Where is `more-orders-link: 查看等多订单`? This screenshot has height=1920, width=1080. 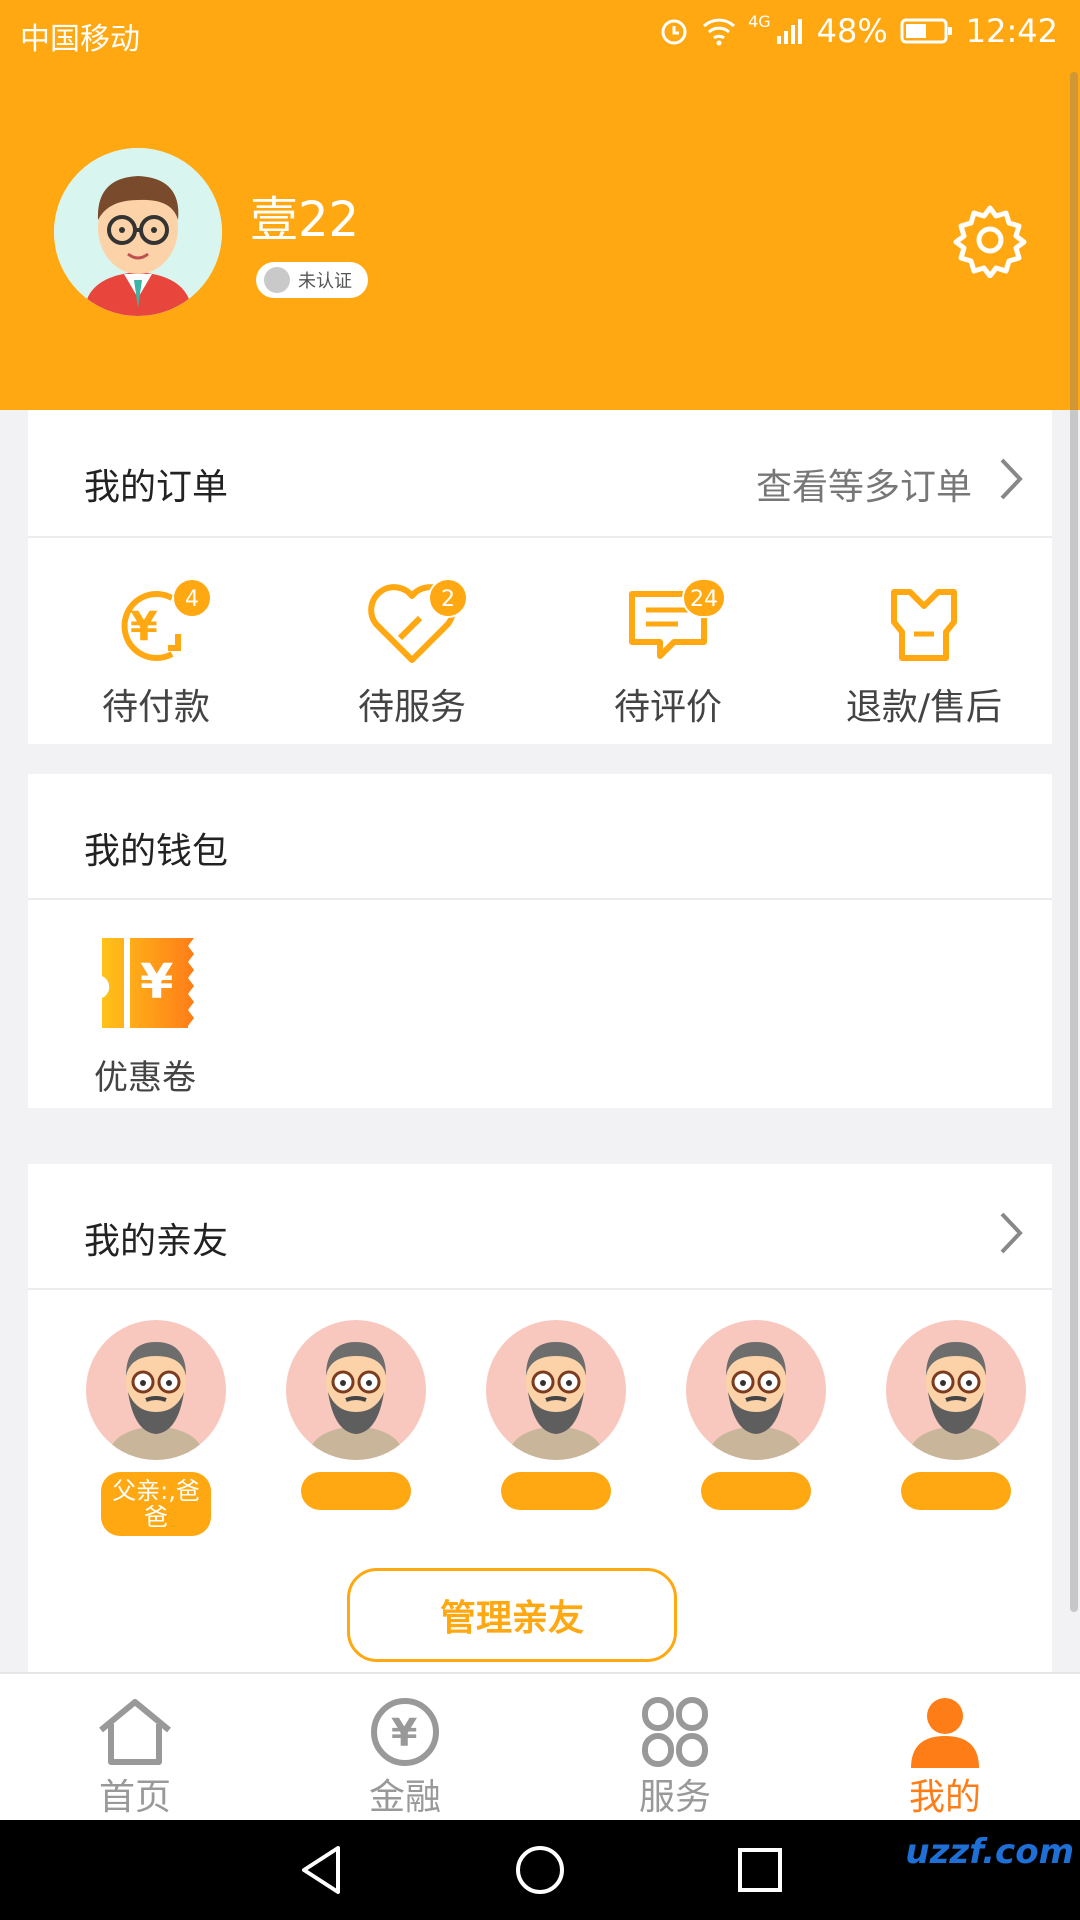
more-orders-link: 查看等多订单 is located at coordinates (864, 484).